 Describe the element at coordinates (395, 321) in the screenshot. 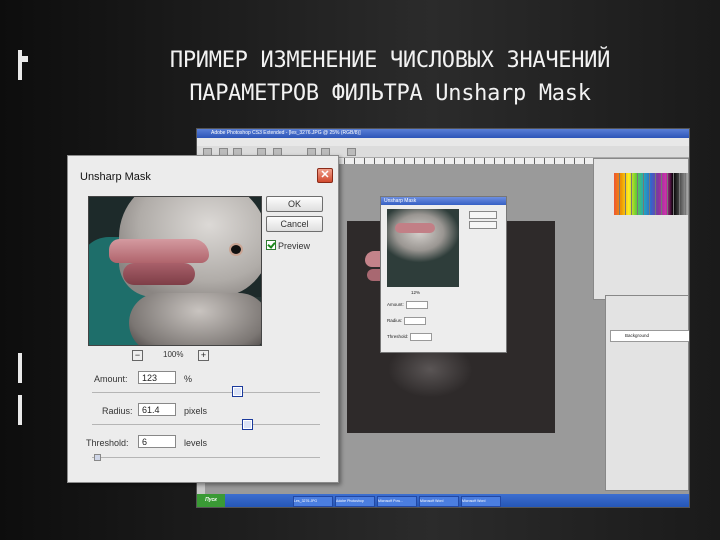

I see `small-radius-label: Radius:` at that location.